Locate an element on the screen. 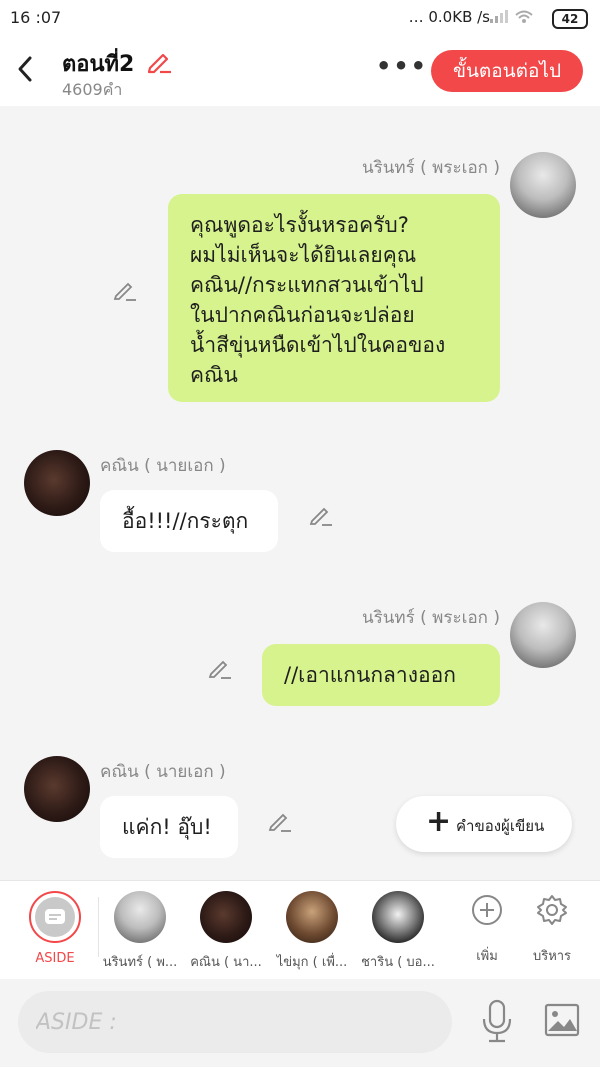 Image resolution: width=600 pixels, height=1067 pixels. character-label: ASIDE is located at coordinates (55, 958).